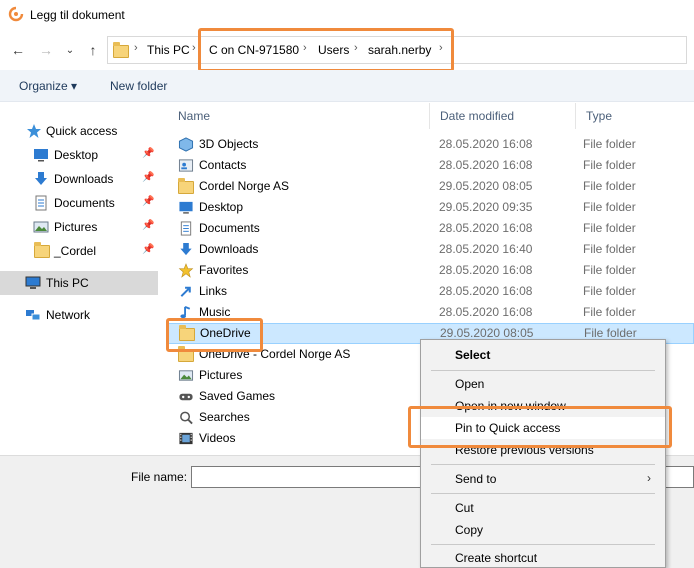 The width and height of the screenshot is (694, 568). What do you see at coordinates (441, 48) in the screenshot?
I see `breadcrumb-expand-chevron-icon: ›` at bounding box center [441, 48].